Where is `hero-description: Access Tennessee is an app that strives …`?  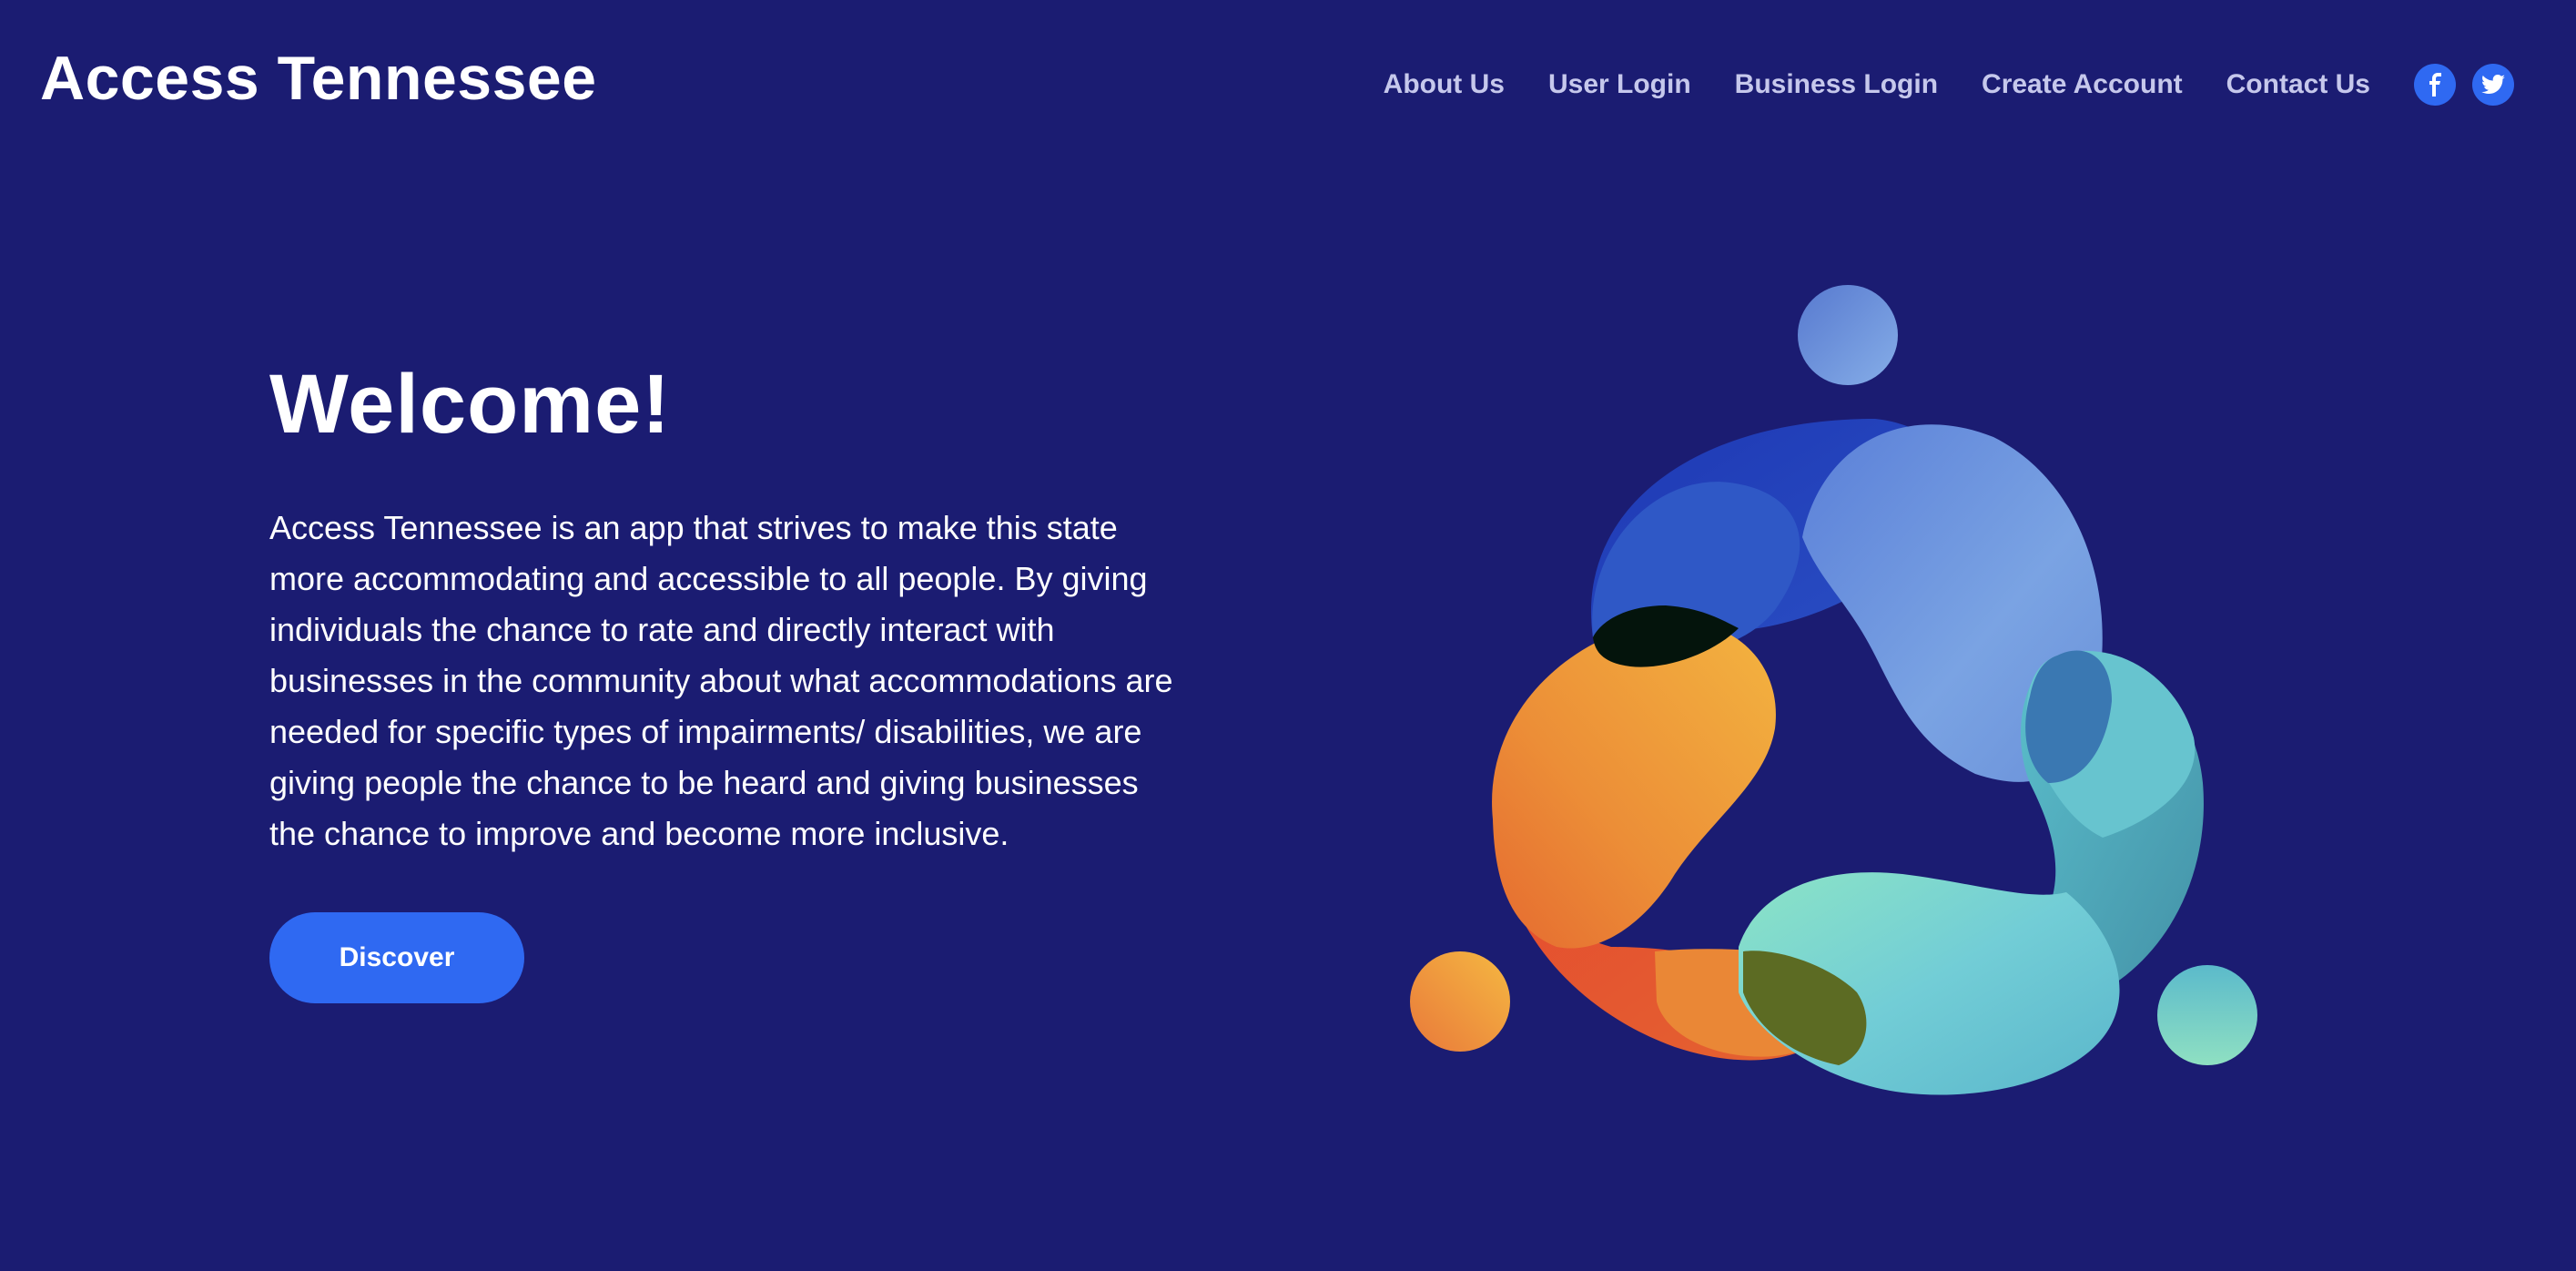 hero-description: Access Tennessee is an app that strives … is located at coordinates (721, 681).